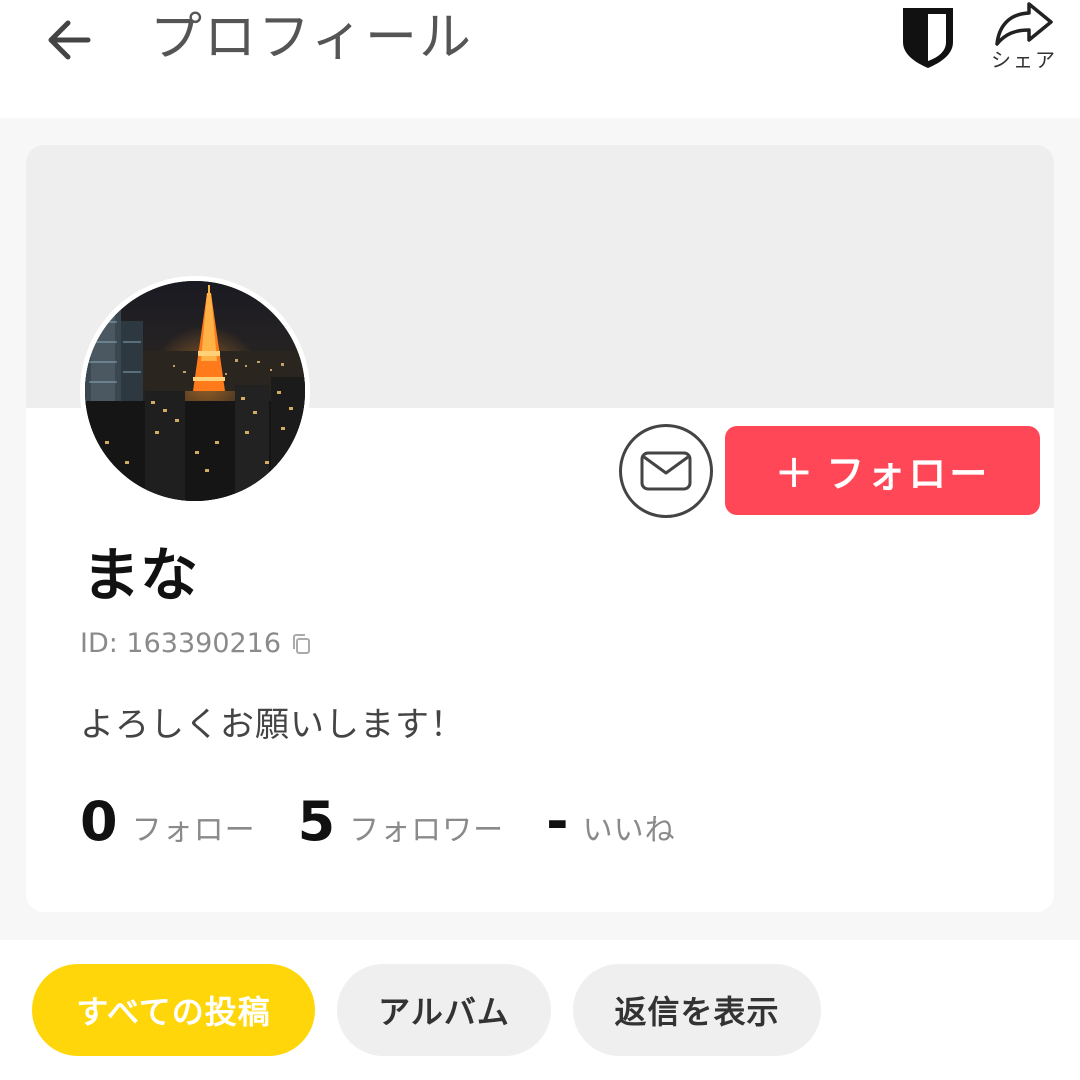 The image size is (1080, 1080). I want to click on stat-following: 0 フォロー, so click(168, 822).